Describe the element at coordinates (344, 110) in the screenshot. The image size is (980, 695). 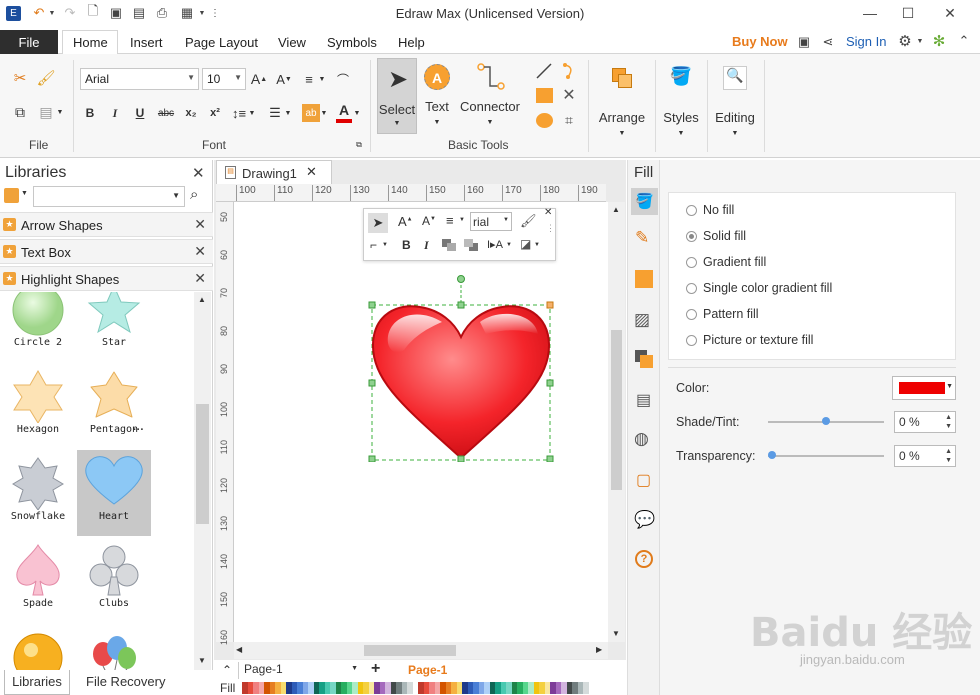
I see `font-color-icon: A` at that location.